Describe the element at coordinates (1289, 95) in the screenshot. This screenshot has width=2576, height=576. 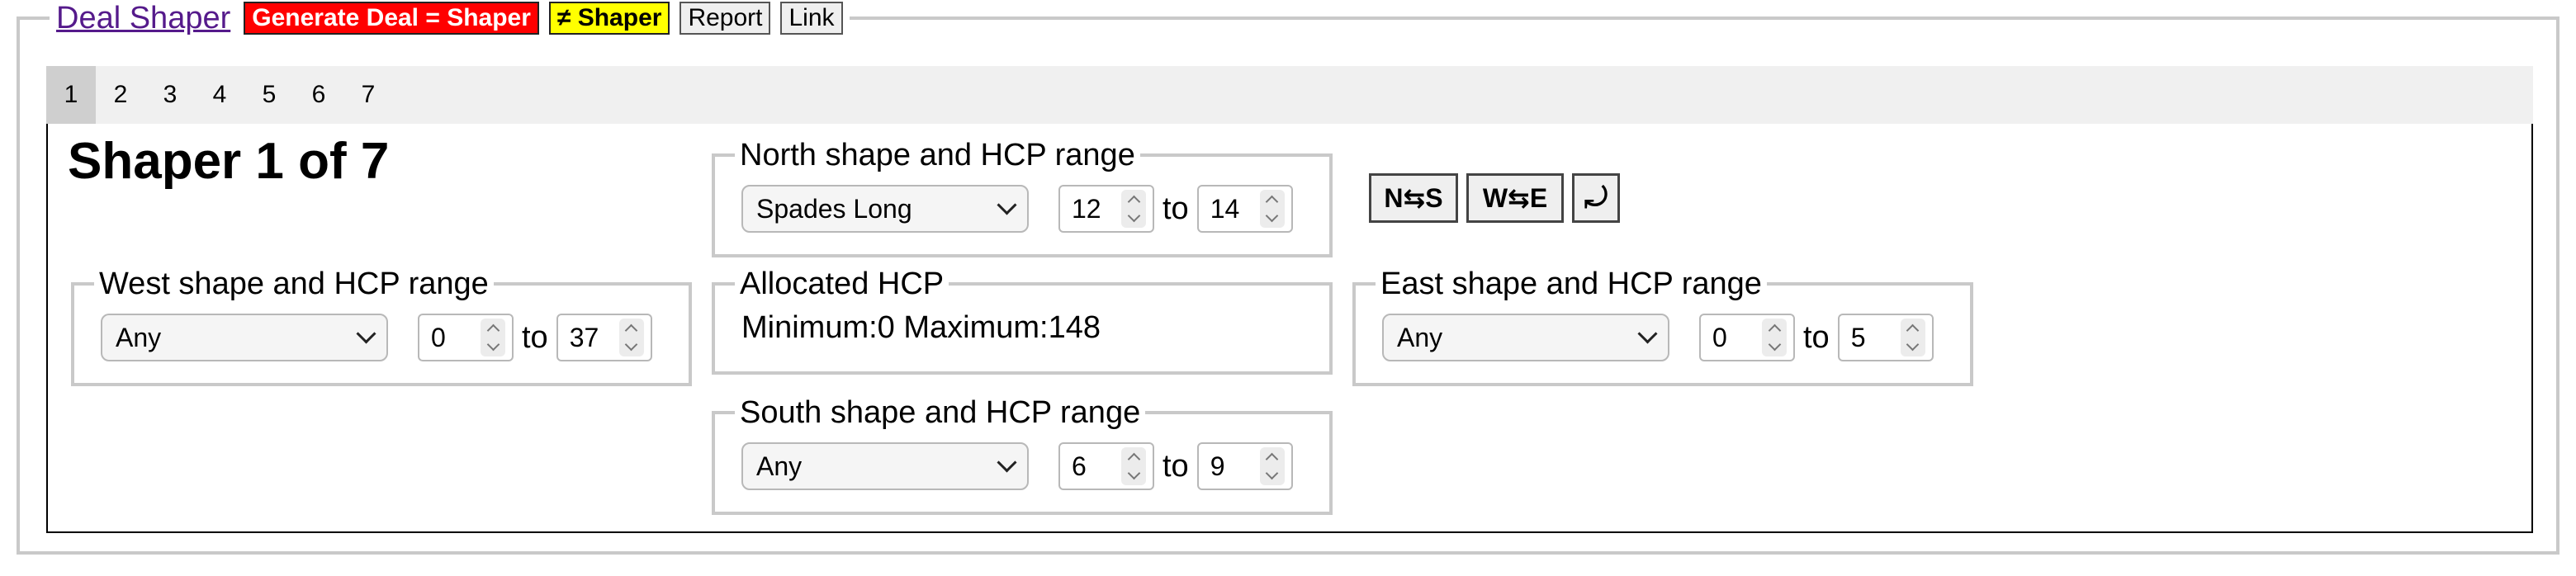
I see `shaper-tab-bar: 1 2 3 4 5 6 7` at that location.